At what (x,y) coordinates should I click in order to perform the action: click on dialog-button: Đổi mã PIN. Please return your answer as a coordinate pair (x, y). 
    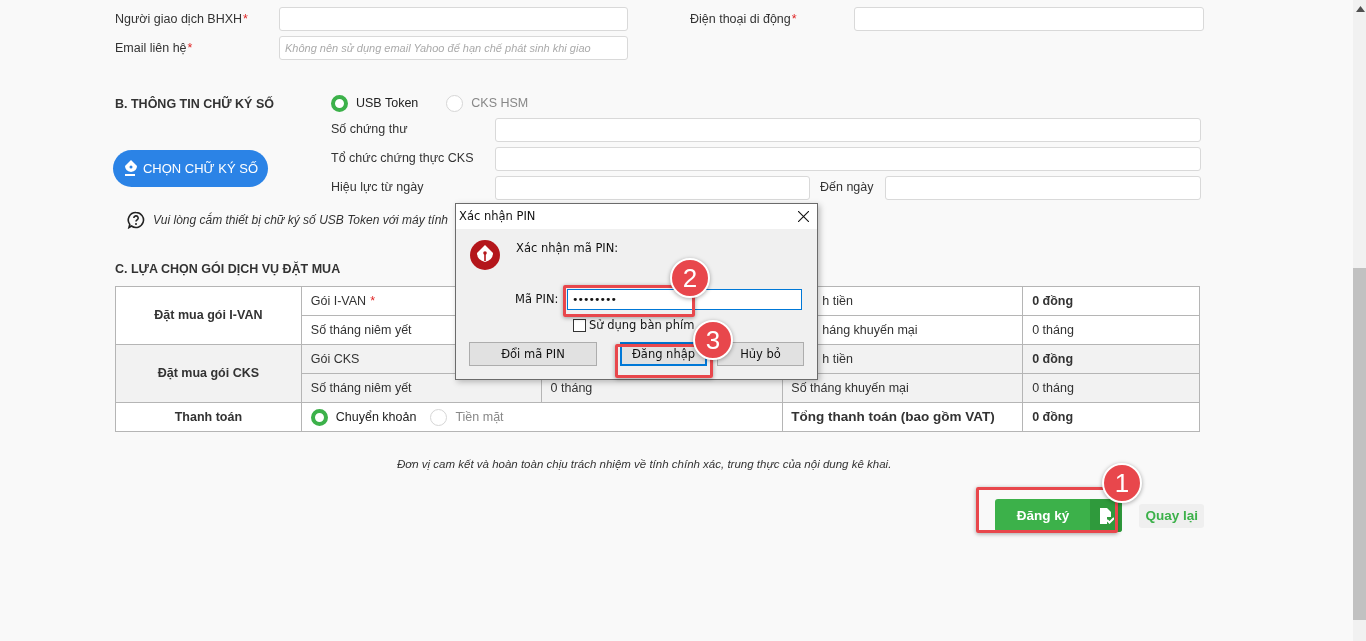
    Looking at the image, I should click on (533, 354).